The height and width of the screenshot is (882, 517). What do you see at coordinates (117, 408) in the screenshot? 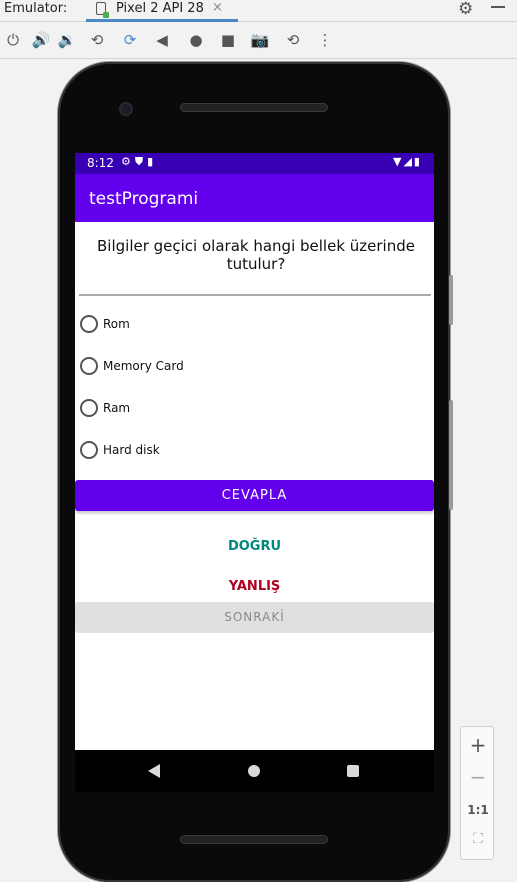
I see `option-label: Ram` at bounding box center [117, 408].